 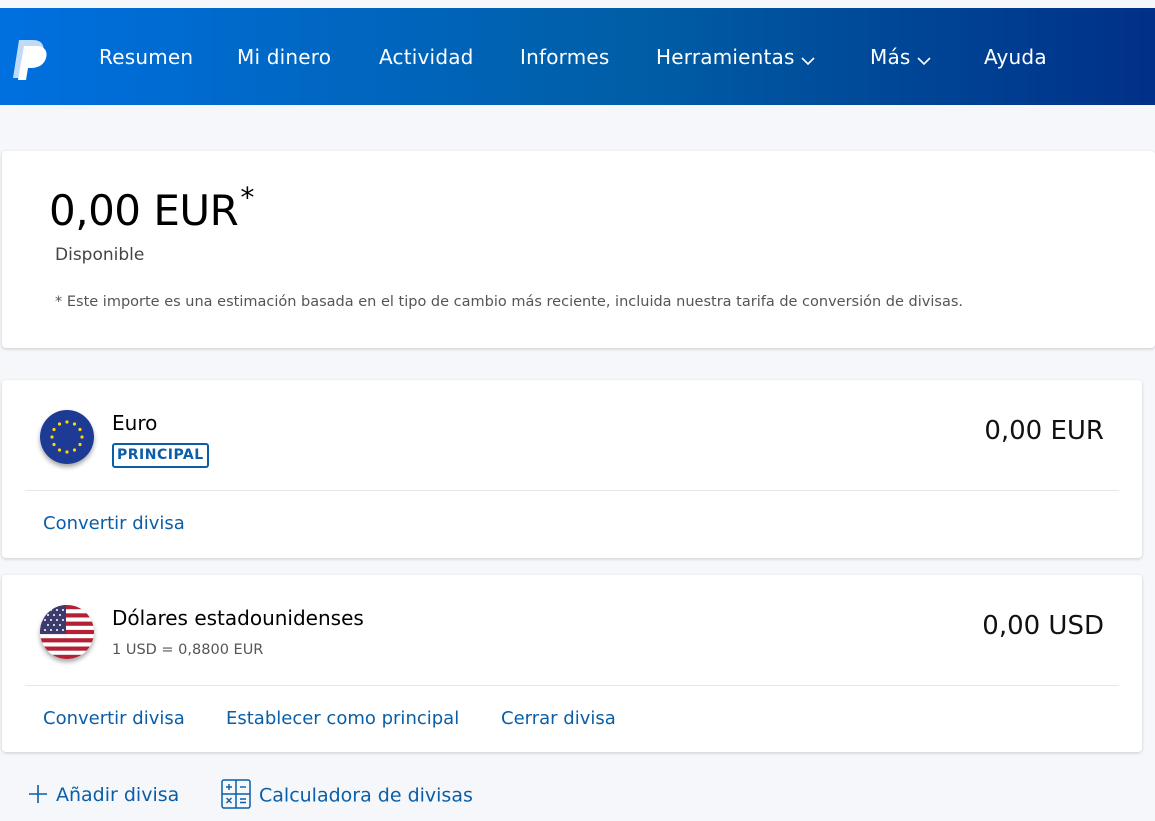 What do you see at coordinates (342, 718) in the screenshot?
I see `set-primary-link: Establecer como principal` at bounding box center [342, 718].